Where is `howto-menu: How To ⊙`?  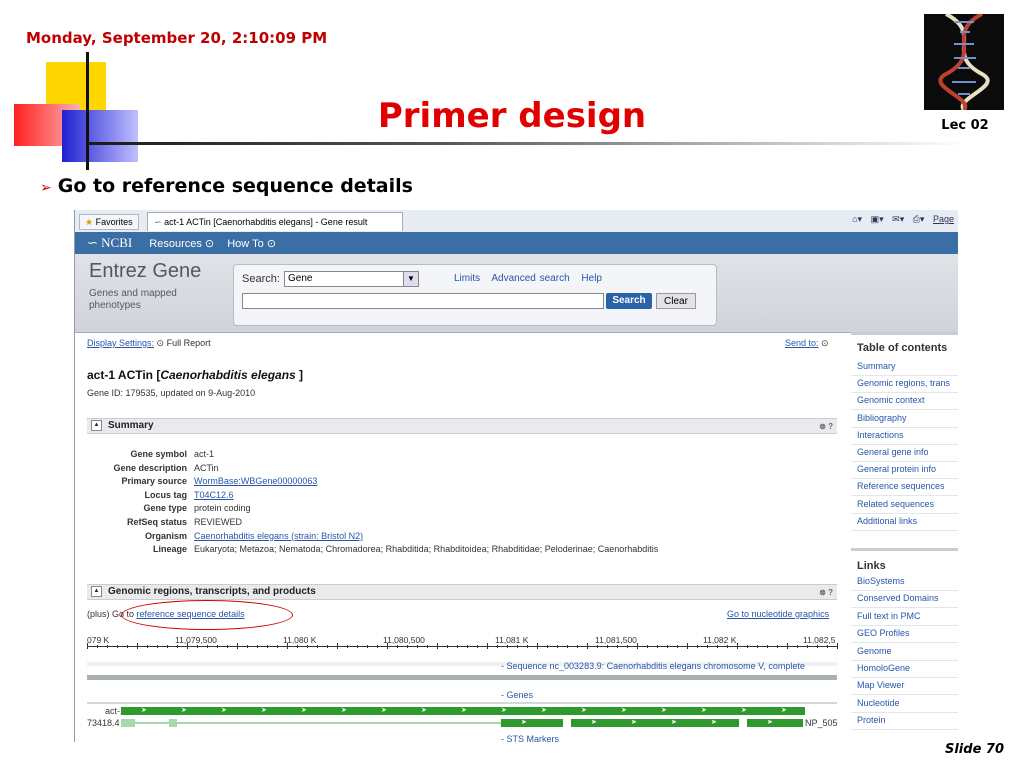
howto-menu: How To ⊙ is located at coordinates (251, 244).